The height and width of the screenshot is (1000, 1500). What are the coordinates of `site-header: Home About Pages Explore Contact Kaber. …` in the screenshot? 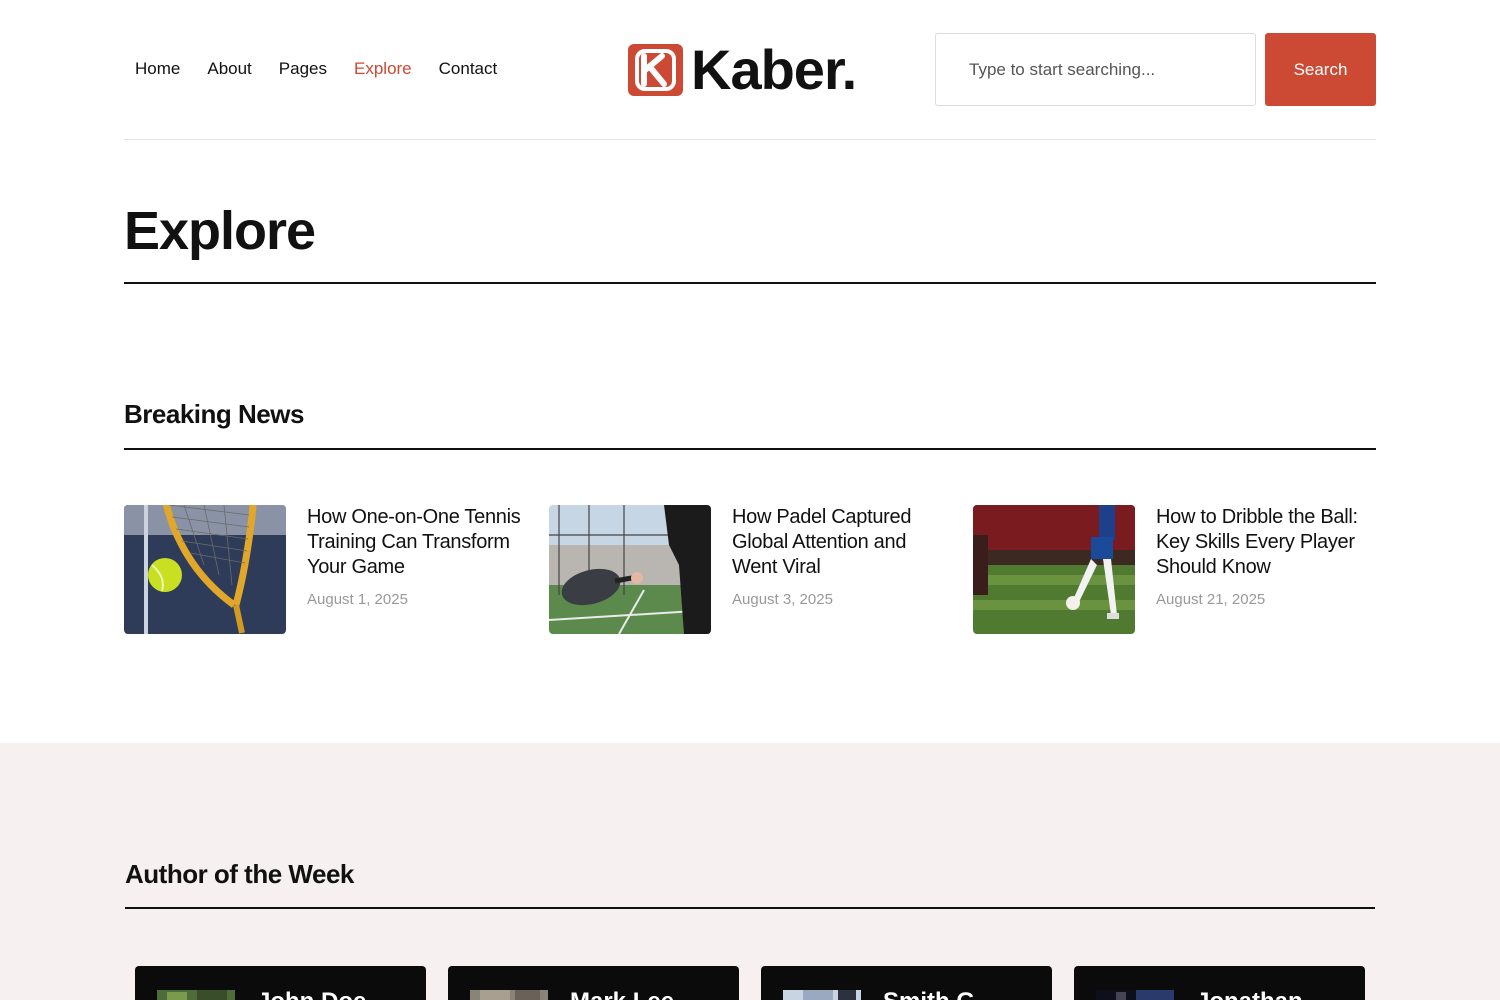 It's located at (750, 70).